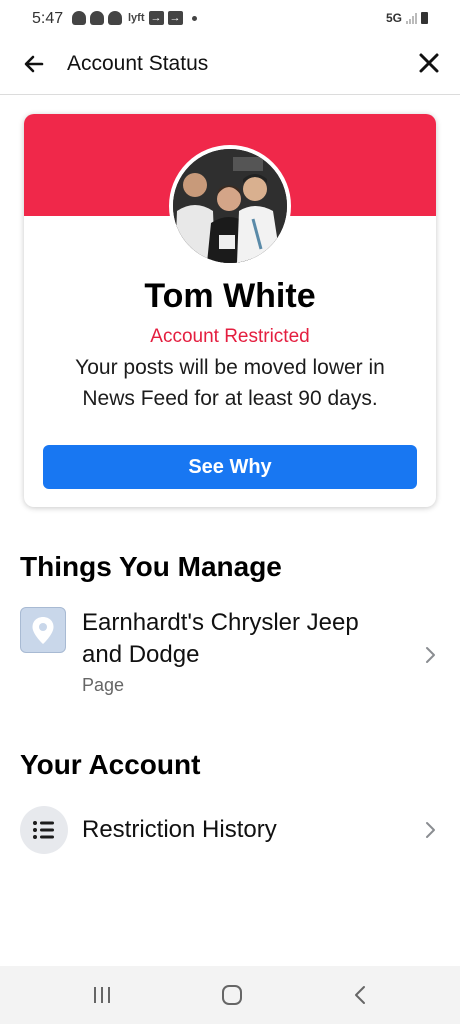 The height and width of the screenshot is (1024, 460). What do you see at coordinates (102, 995) in the screenshot?
I see `recent-apps-icon` at bounding box center [102, 995].